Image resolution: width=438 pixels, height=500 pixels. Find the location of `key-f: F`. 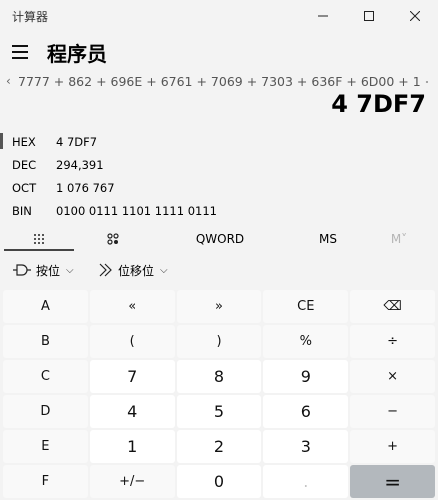

key-f: F is located at coordinates (45, 481).